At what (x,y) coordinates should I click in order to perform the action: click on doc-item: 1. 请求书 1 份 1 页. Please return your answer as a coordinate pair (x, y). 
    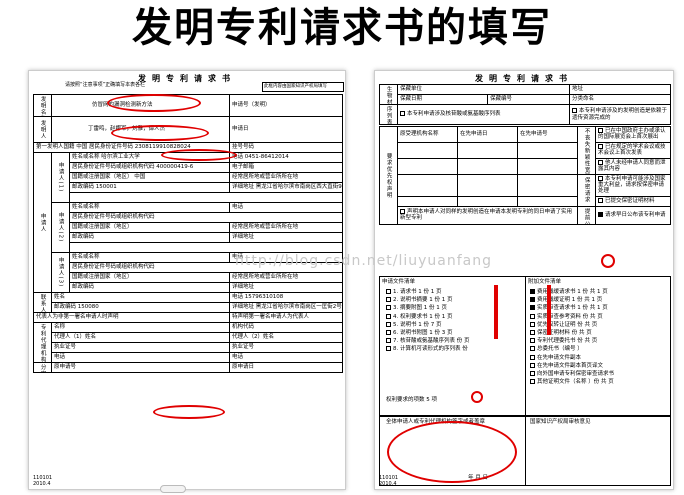
    Looking at the image, I should click on (453, 292).